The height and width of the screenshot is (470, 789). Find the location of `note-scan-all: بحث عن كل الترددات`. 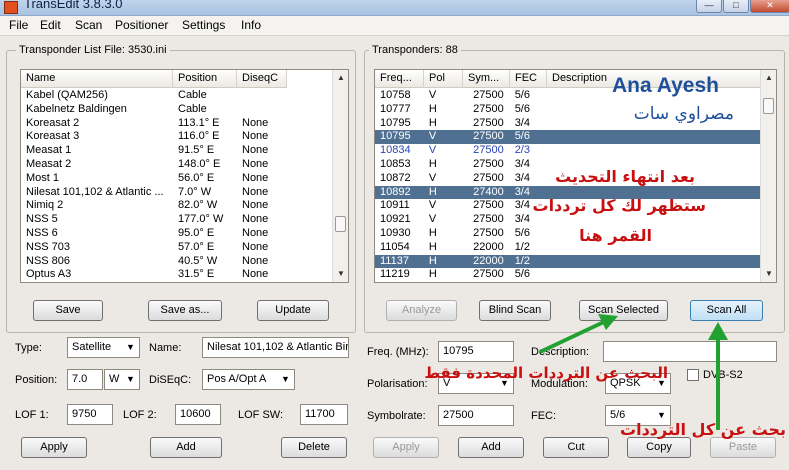

note-scan-all: بحث عن كل الترددات is located at coordinates (704, 429).